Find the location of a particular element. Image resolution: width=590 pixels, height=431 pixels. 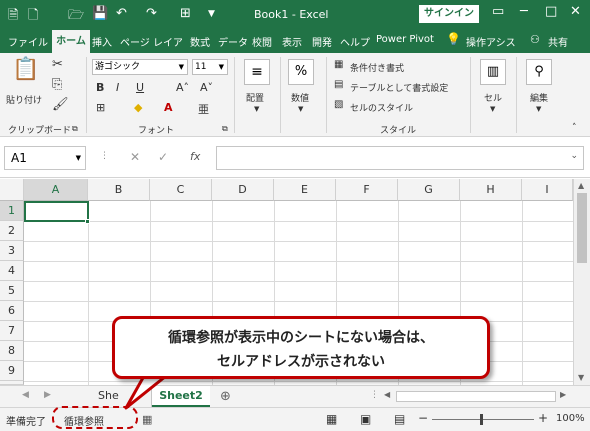

cancel-icon: ✕ is located at coordinates (135, 157).